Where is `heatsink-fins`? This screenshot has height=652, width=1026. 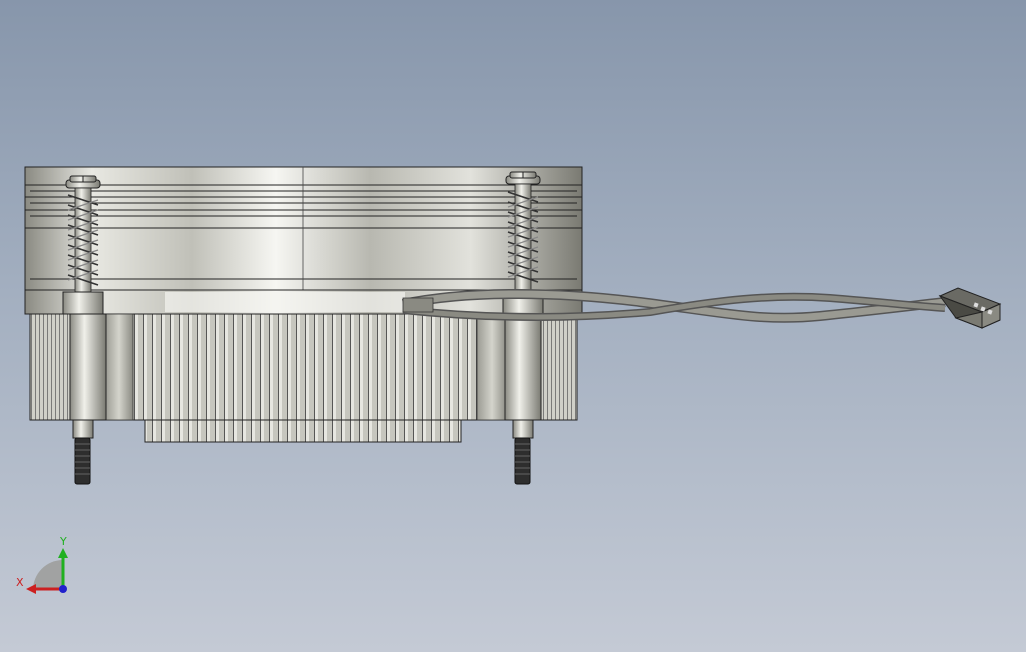 heatsink-fins is located at coordinates (303, 378).